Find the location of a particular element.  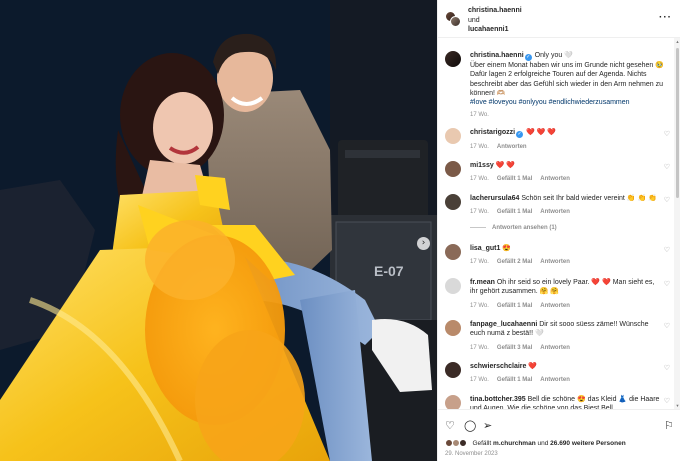

comment-icon: ◯ is located at coordinates (470, 425).